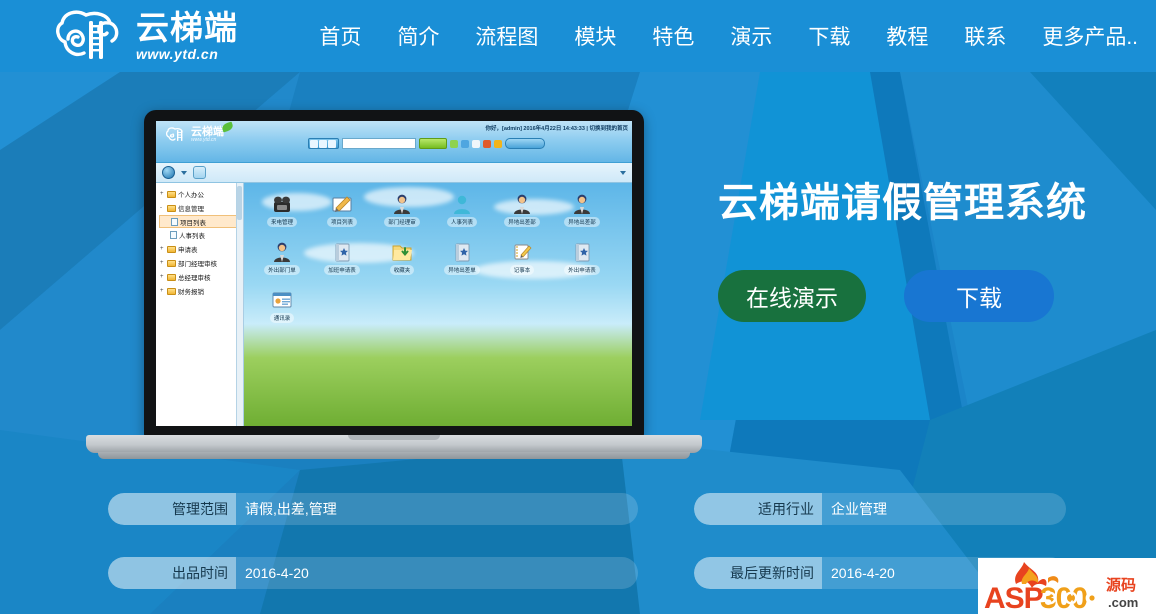 This screenshot has height=614, width=1156. What do you see at coordinates (314, 143) in the screenshot?
I see `home-icon` at bounding box center [314, 143].